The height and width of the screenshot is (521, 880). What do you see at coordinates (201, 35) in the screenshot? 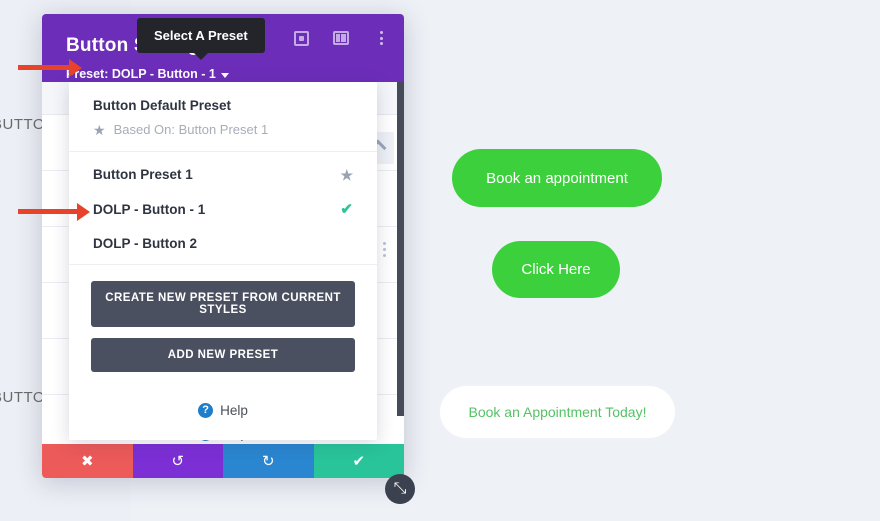
I see `tooltip-select-a-preset: Select A Preset` at bounding box center [201, 35].